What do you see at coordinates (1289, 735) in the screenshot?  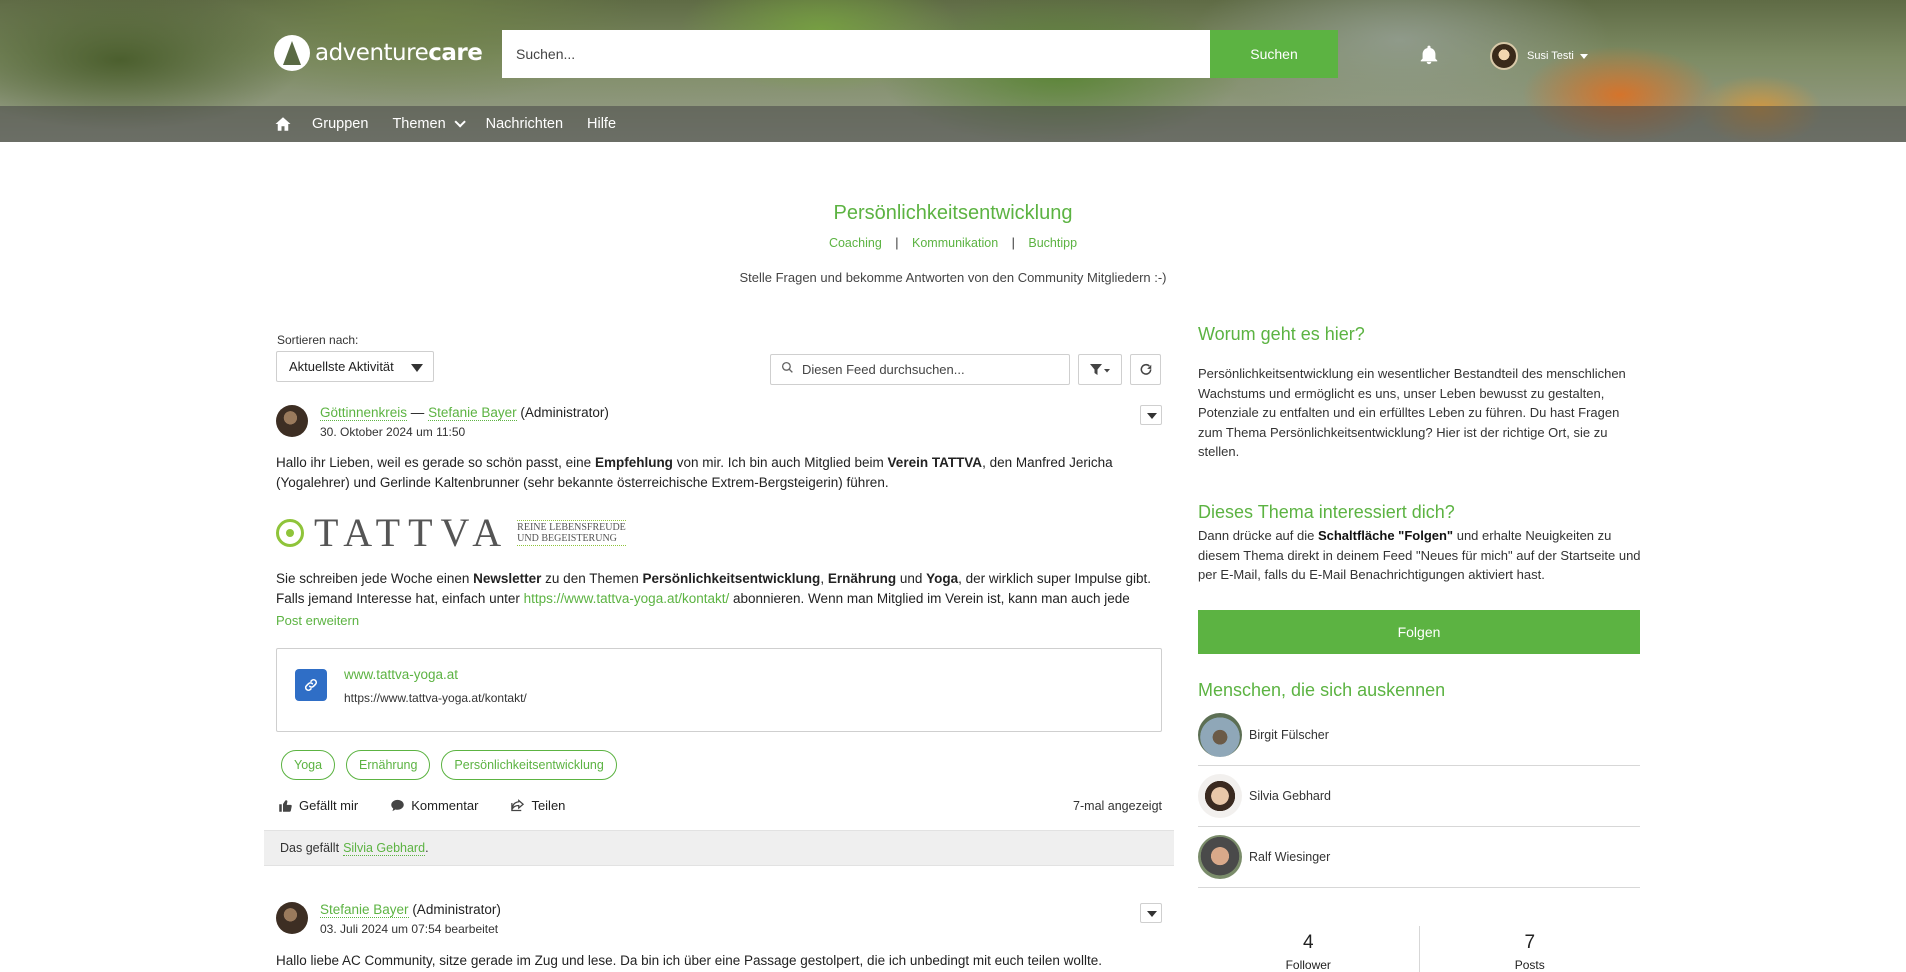 I see `expert-name: Birgit Fülscher` at bounding box center [1289, 735].